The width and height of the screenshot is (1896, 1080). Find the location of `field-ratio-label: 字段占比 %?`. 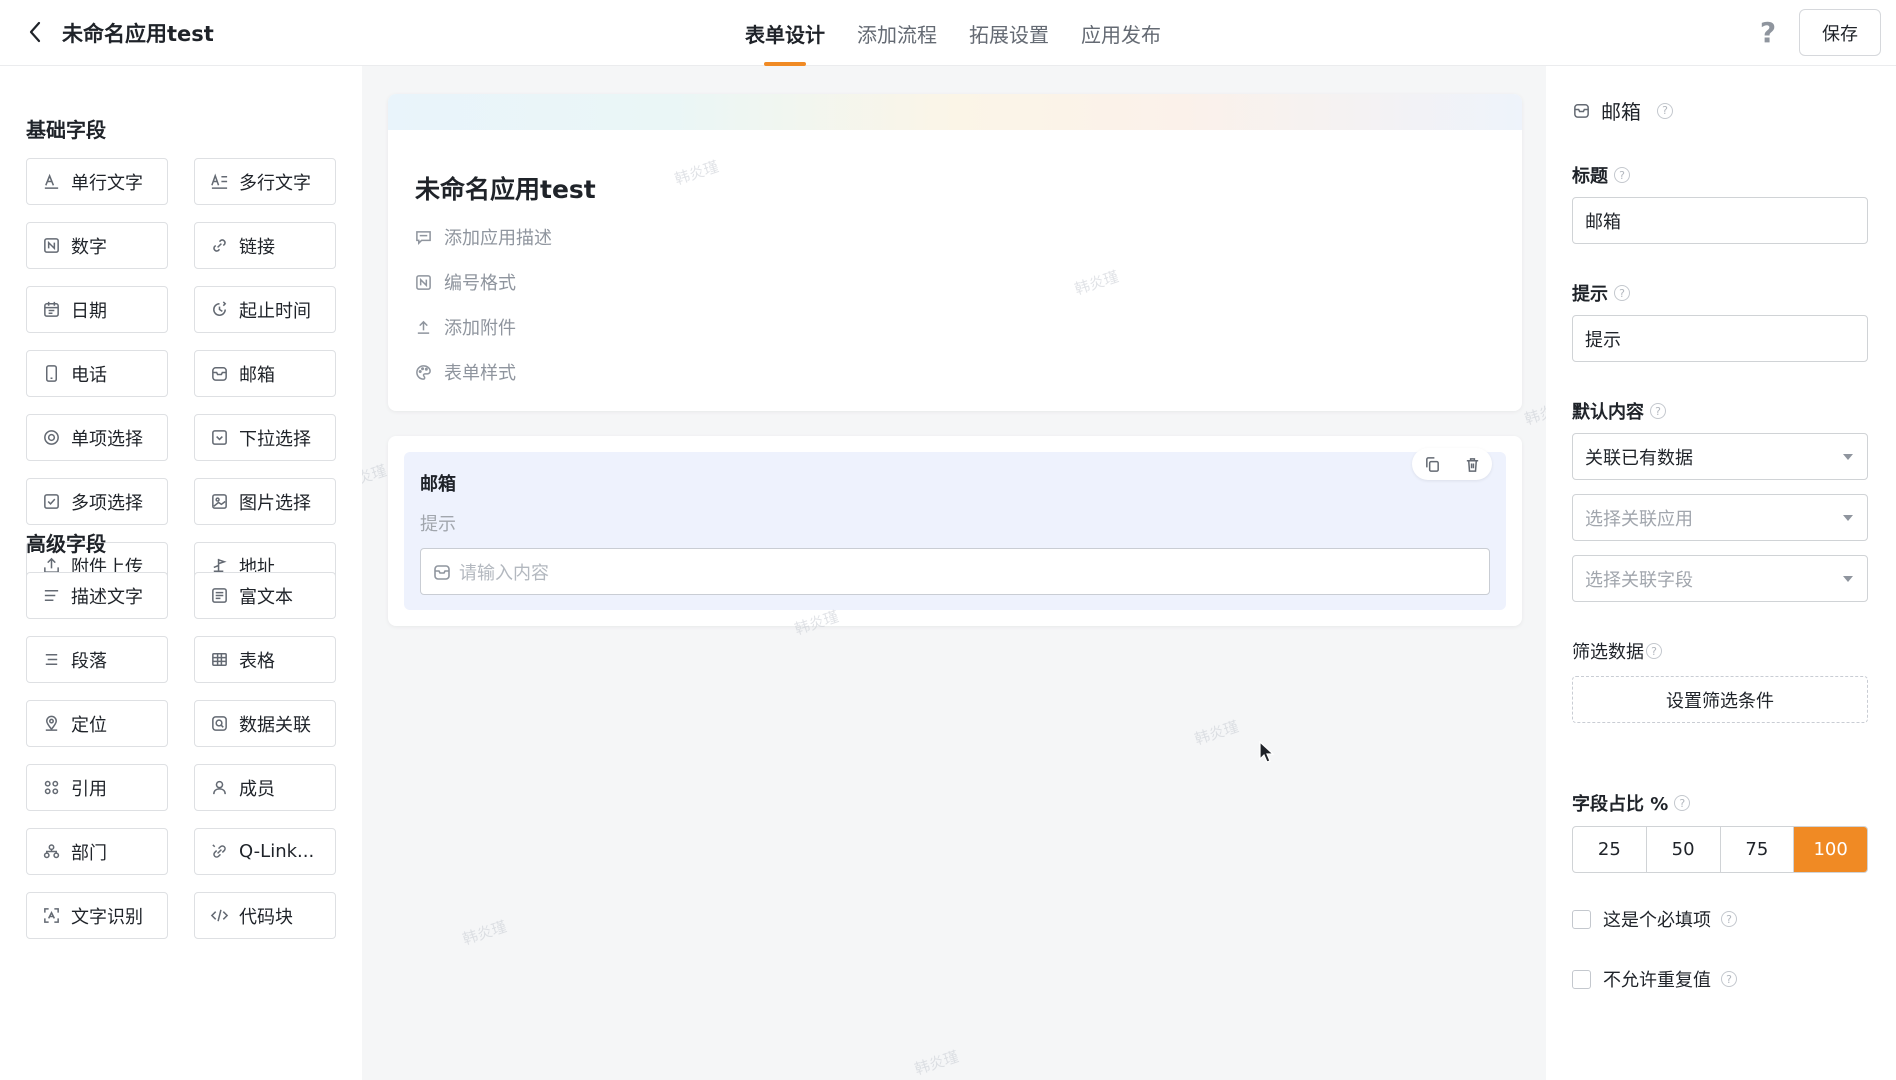

field-ratio-label: 字段占比 %? is located at coordinates (1631, 803).